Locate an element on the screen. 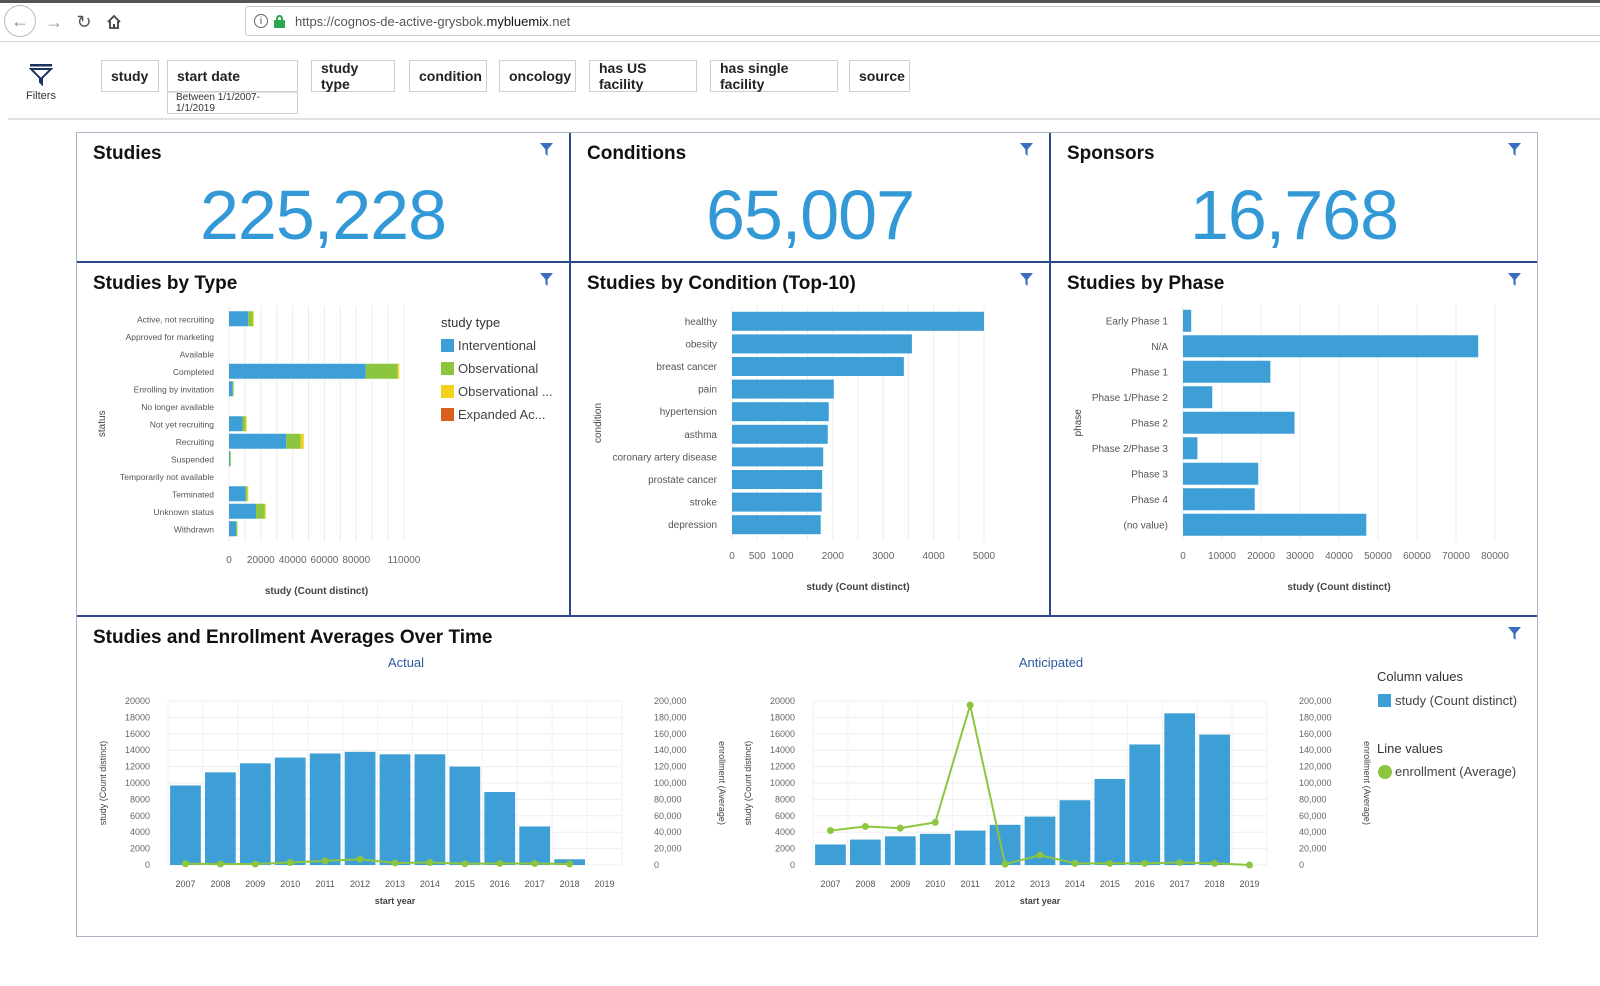  category-label: Suspended is located at coordinates (192, 459).